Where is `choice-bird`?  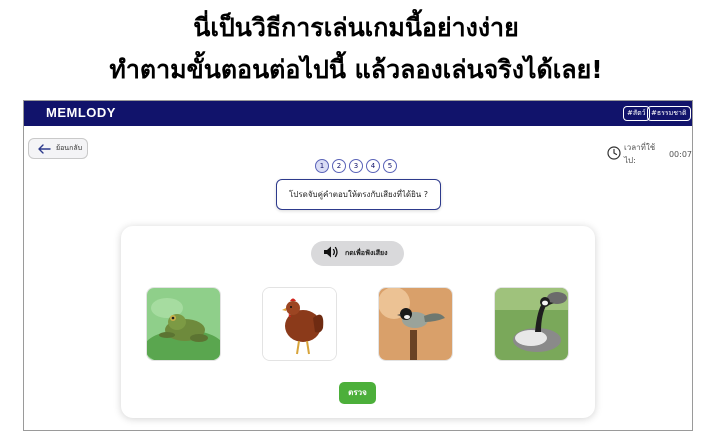 choice-bird is located at coordinates (415, 324).